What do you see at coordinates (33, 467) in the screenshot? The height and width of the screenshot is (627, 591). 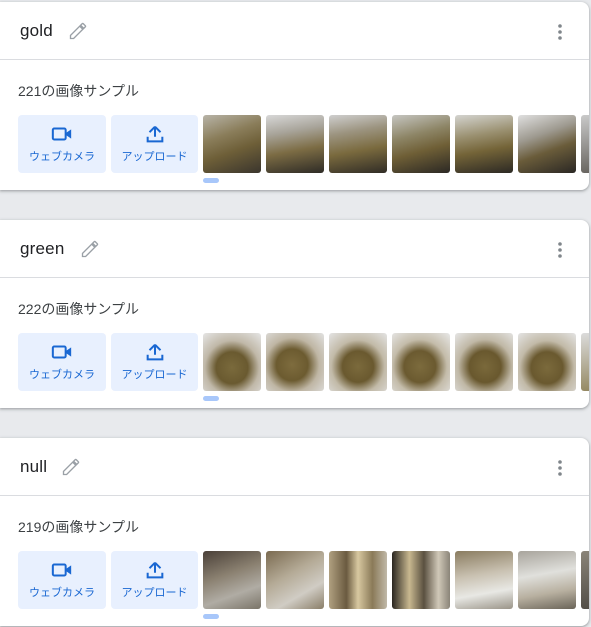 I see `class-name: null` at bounding box center [33, 467].